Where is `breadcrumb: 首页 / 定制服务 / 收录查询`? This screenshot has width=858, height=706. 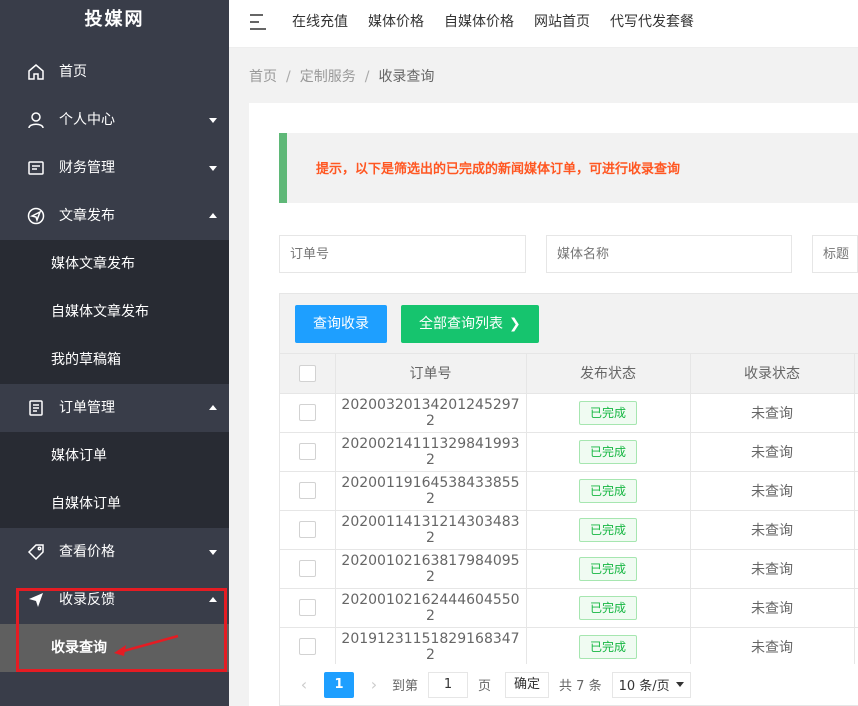 breadcrumb: 首页 / 定制服务 / 收录查询 is located at coordinates (342, 77).